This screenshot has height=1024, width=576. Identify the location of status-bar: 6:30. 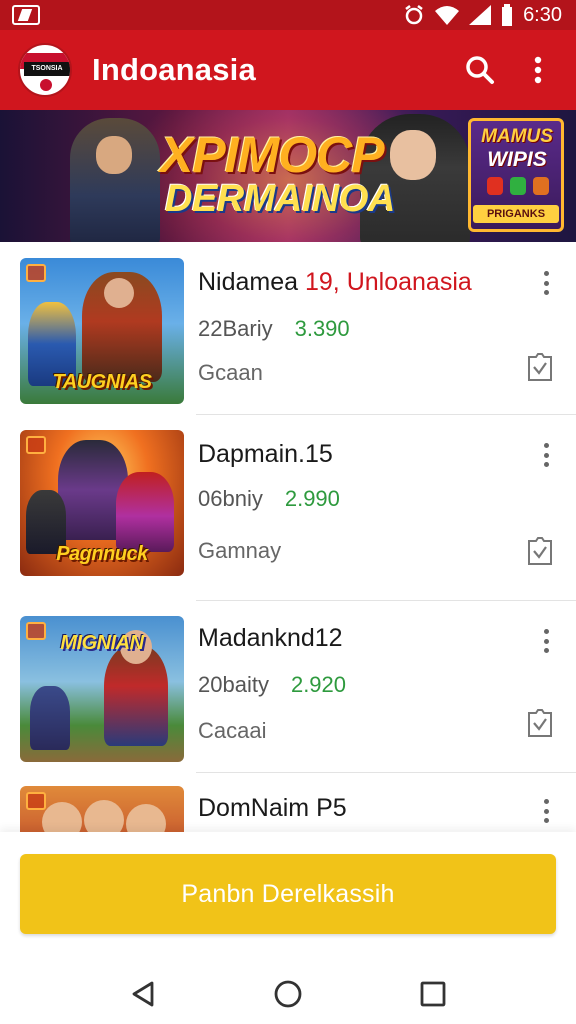
(288, 15).